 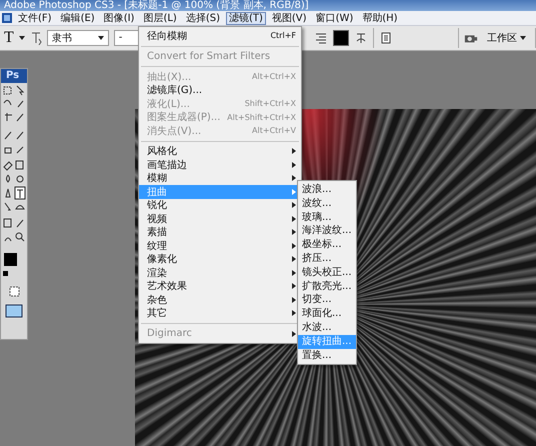 I want to click on menu-item: 滤镜(T), so click(x=246, y=18).